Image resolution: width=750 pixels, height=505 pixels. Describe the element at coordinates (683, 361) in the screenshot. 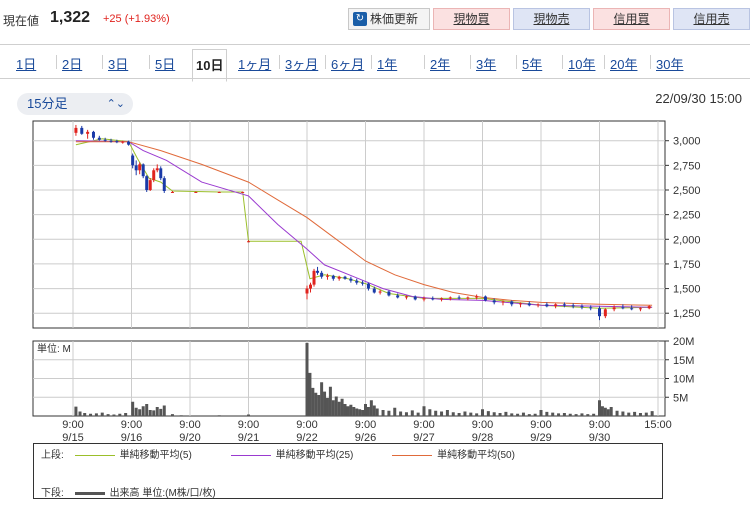

I see `volume-tick-label: 15M` at that location.